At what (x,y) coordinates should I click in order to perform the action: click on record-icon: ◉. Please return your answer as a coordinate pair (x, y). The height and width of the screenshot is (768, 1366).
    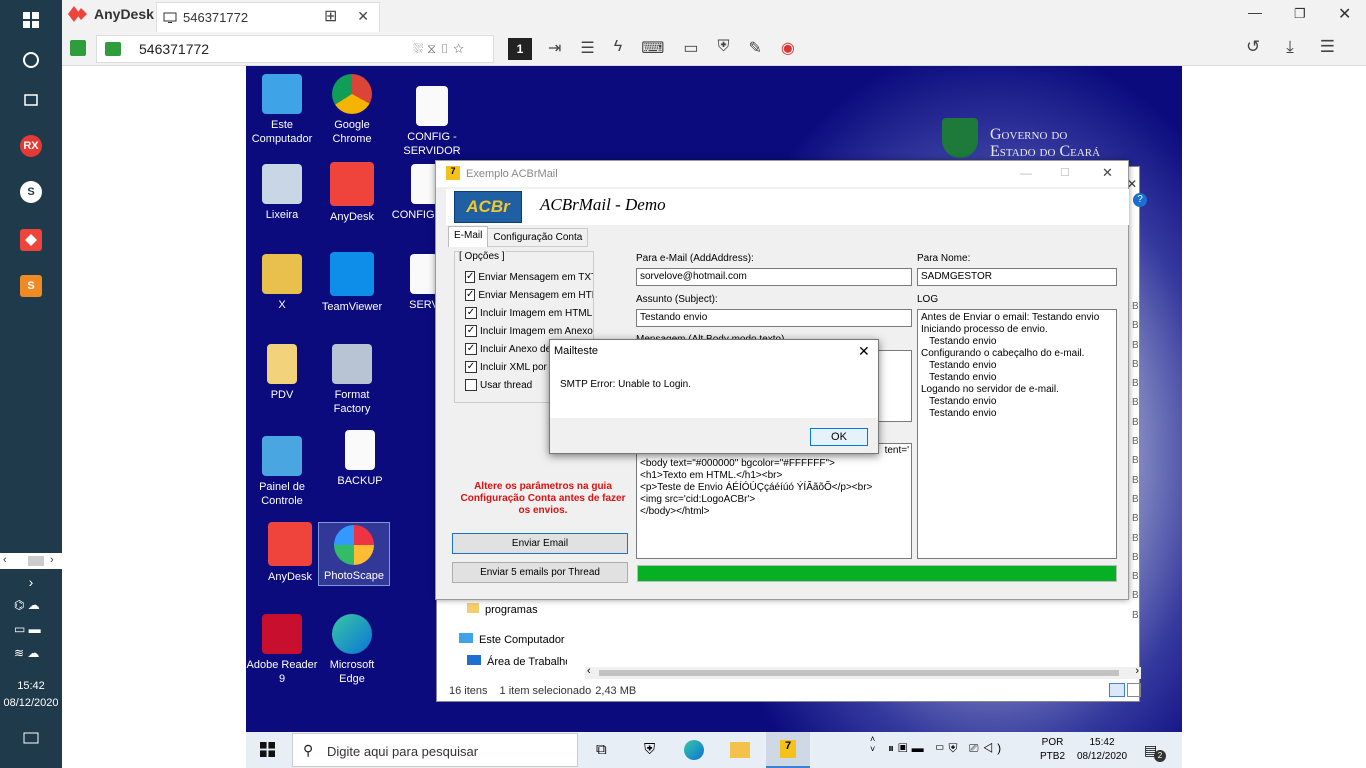
    Looking at the image, I should click on (788, 48).